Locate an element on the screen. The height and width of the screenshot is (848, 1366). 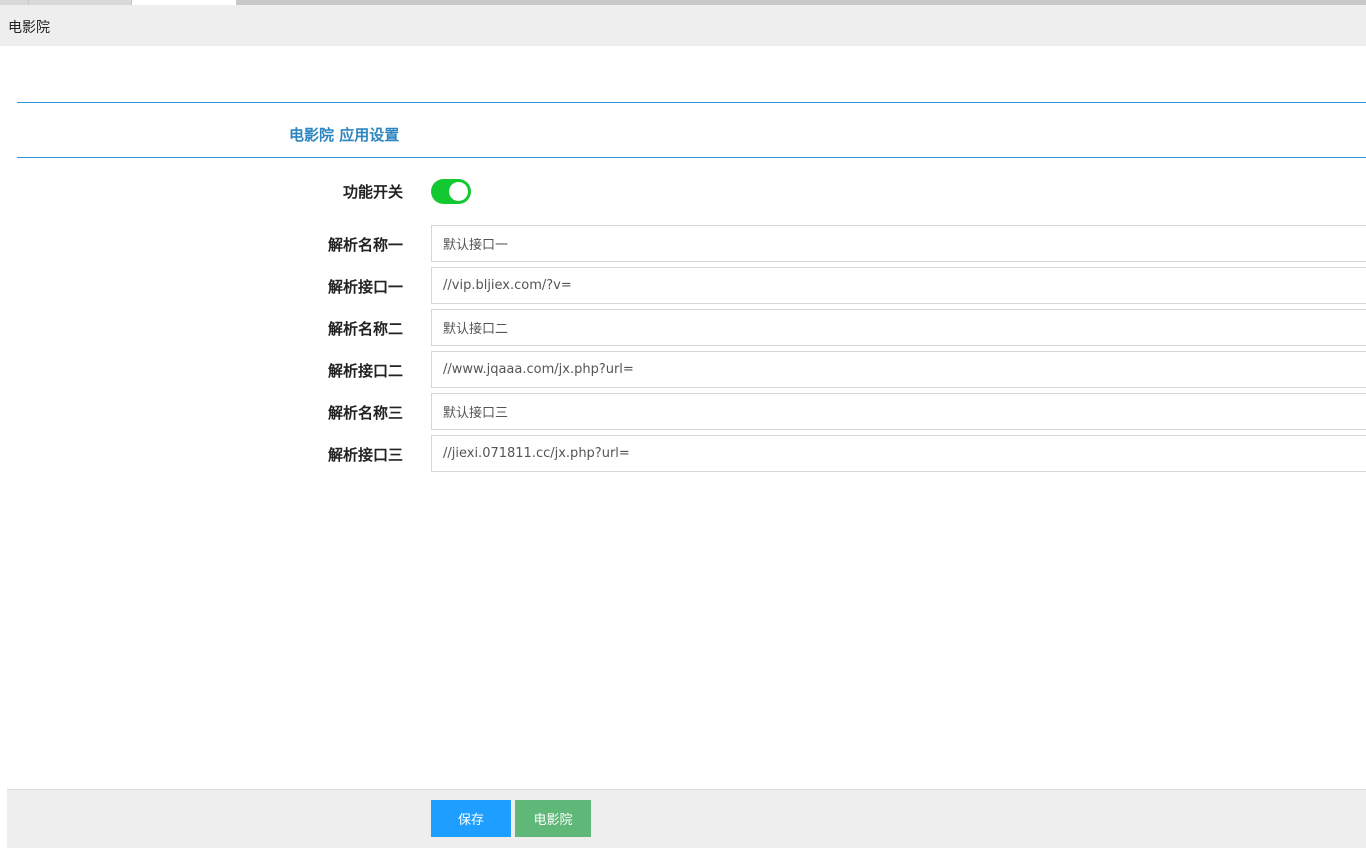
parse-name-1-input is located at coordinates (898, 243).